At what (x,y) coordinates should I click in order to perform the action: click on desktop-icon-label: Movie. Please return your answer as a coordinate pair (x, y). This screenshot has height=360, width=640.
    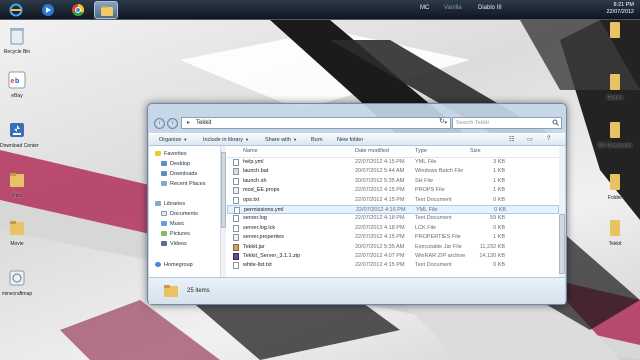
    Looking at the image, I should click on (17, 244).